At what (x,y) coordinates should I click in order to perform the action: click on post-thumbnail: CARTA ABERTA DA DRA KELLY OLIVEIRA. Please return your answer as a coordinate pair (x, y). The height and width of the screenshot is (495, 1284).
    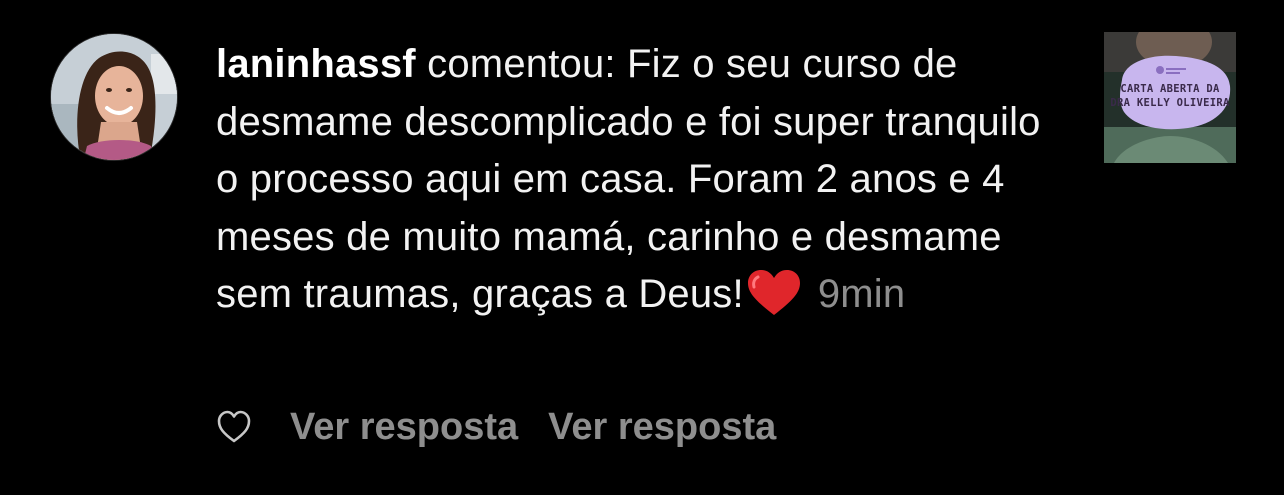
    Looking at the image, I should click on (1170, 97).